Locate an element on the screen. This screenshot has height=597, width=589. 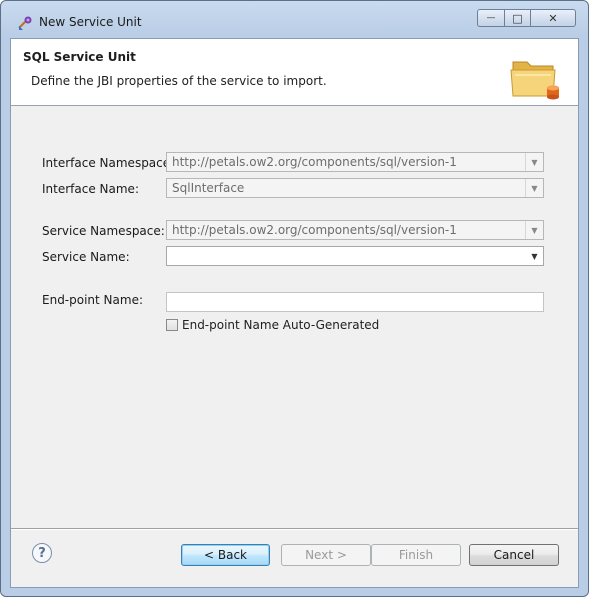
next-button: Next > is located at coordinates (326, 555).